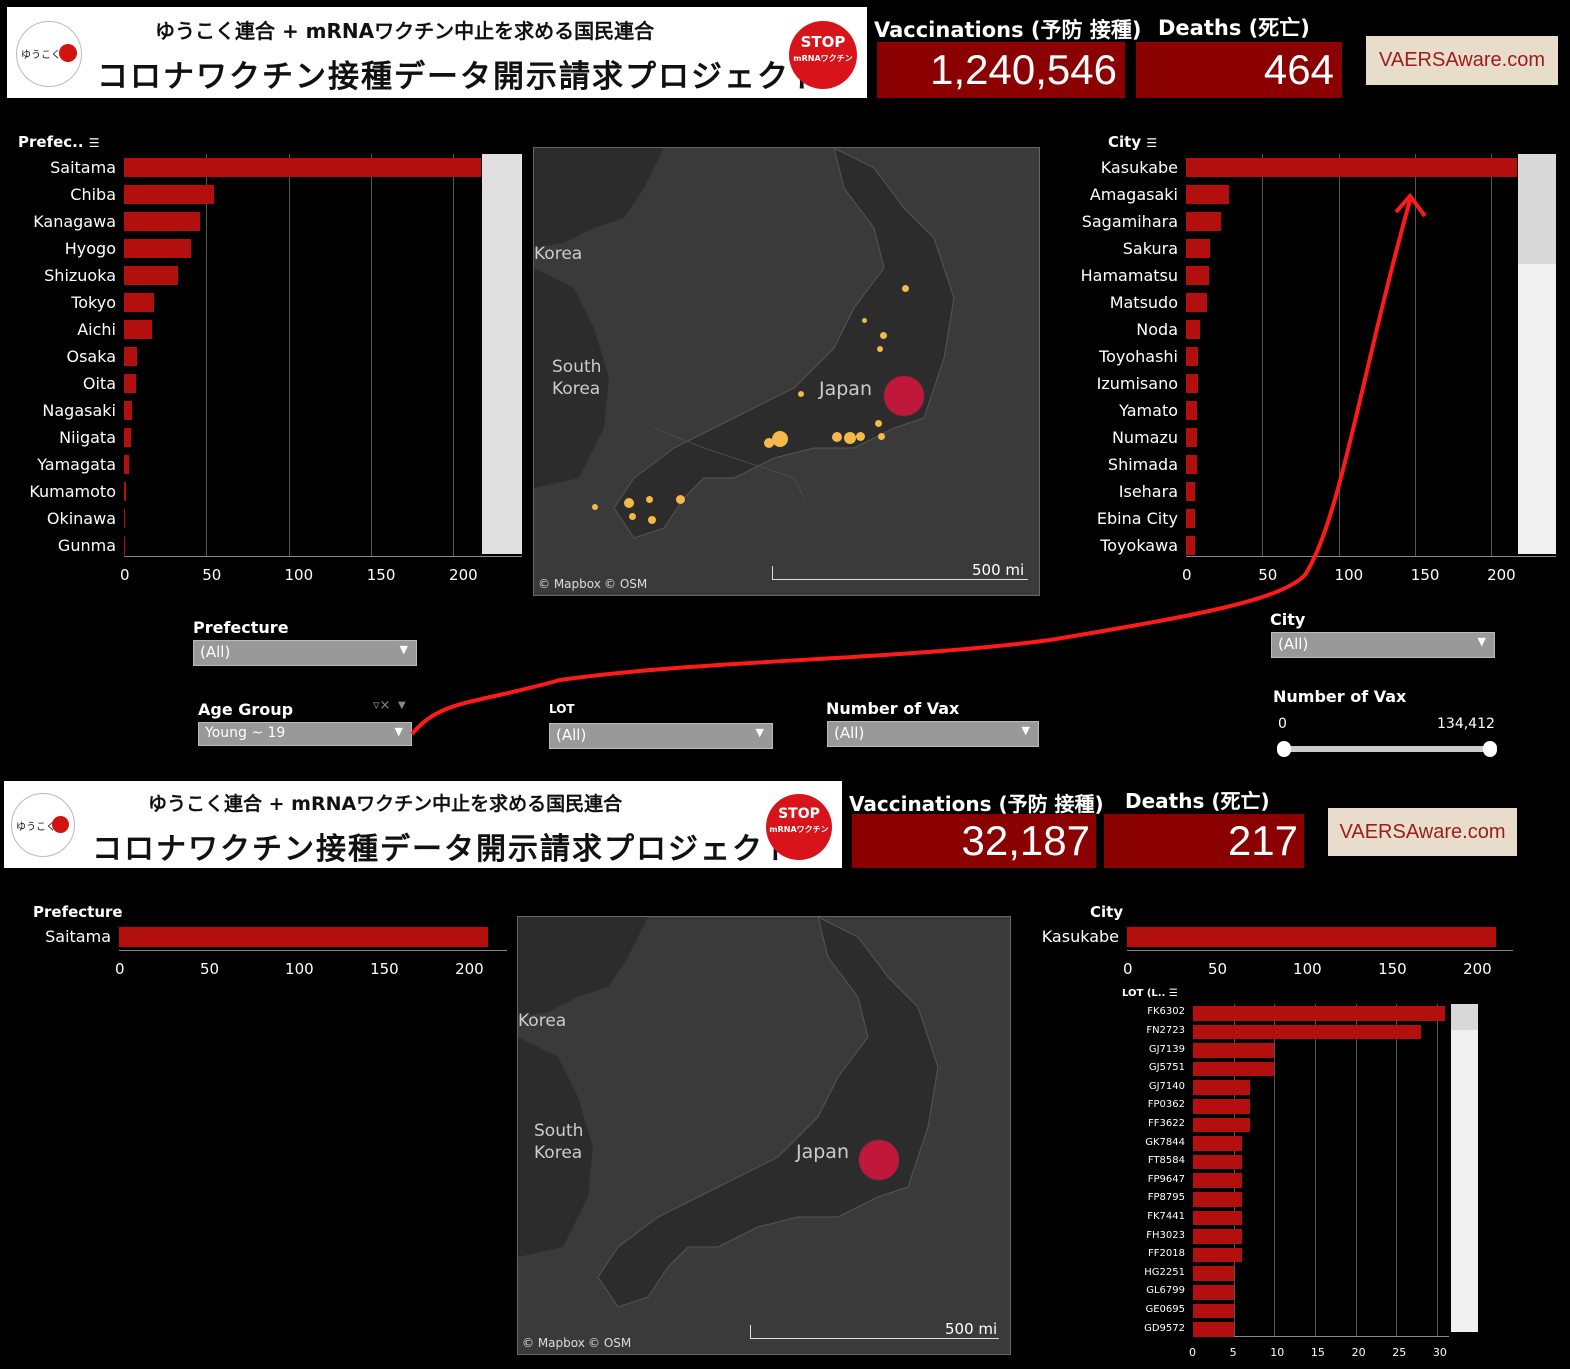 Image resolution: width=1570 pixels, height=1369 pixels. Describe the element at coordinates (1387, 749) in the screenshot. I see `number-of-vax-slider-track` at that location.